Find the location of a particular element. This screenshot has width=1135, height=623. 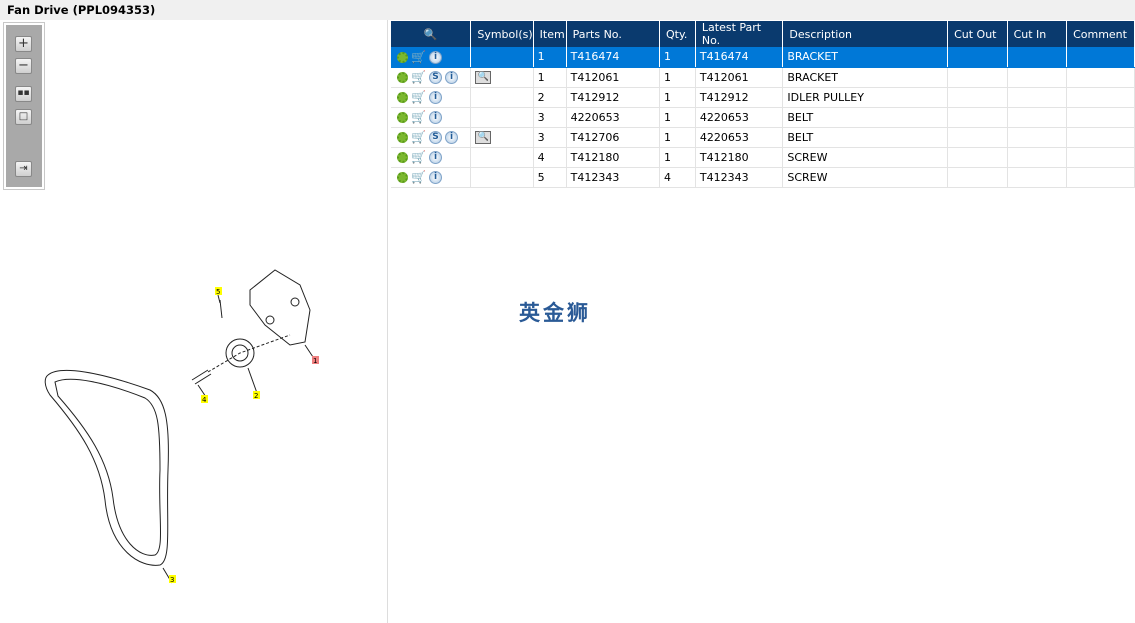

table-row: 🛒 i 5 T412343 4 T412343 SCREW is located at coordinates (763, 177).